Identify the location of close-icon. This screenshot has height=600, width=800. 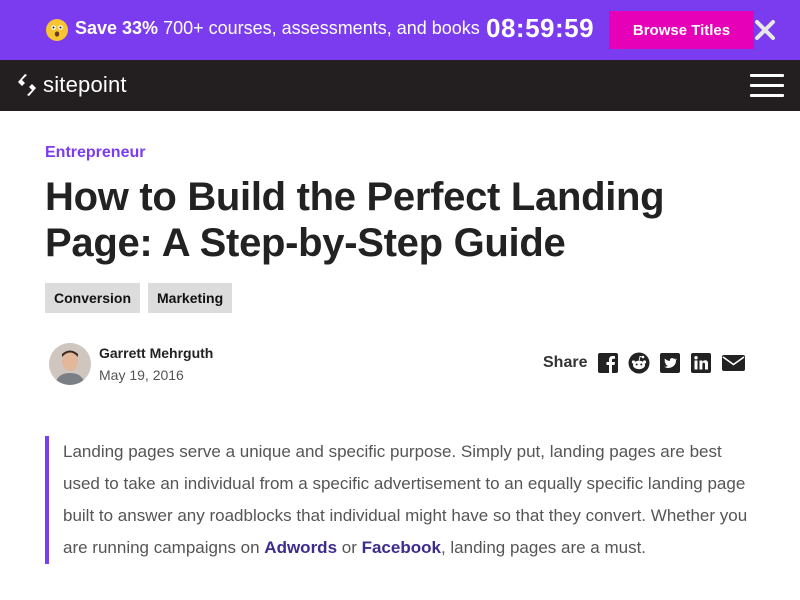
(765, 30).